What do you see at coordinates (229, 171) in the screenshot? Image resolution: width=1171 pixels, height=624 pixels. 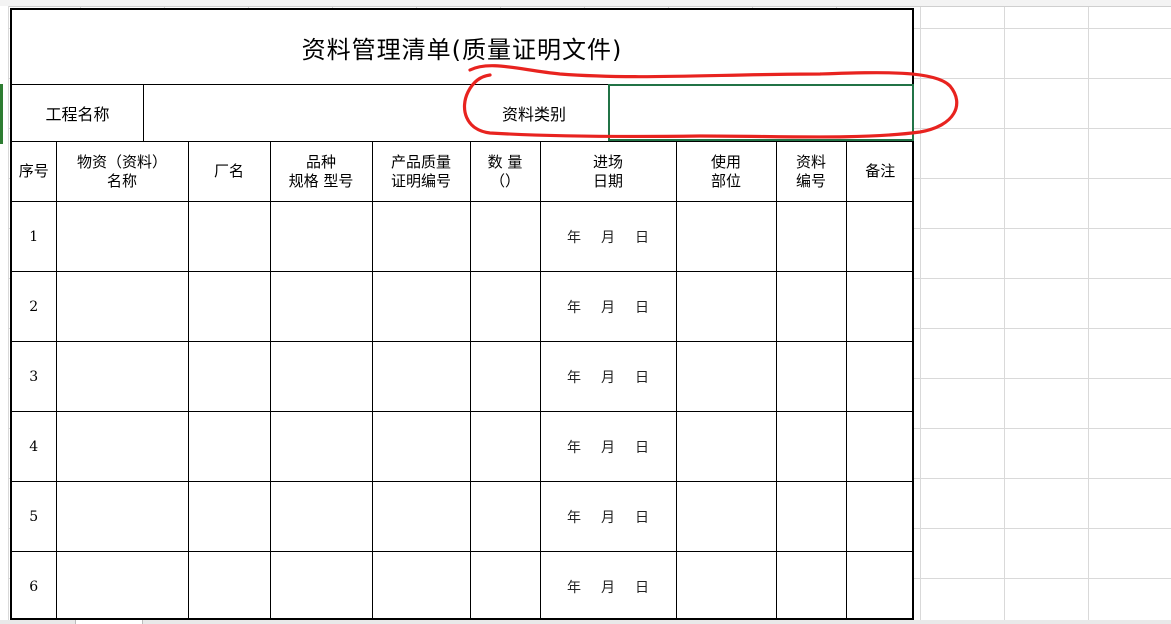 I see `header-factory: 厂名` at bounding box center [229, 171].